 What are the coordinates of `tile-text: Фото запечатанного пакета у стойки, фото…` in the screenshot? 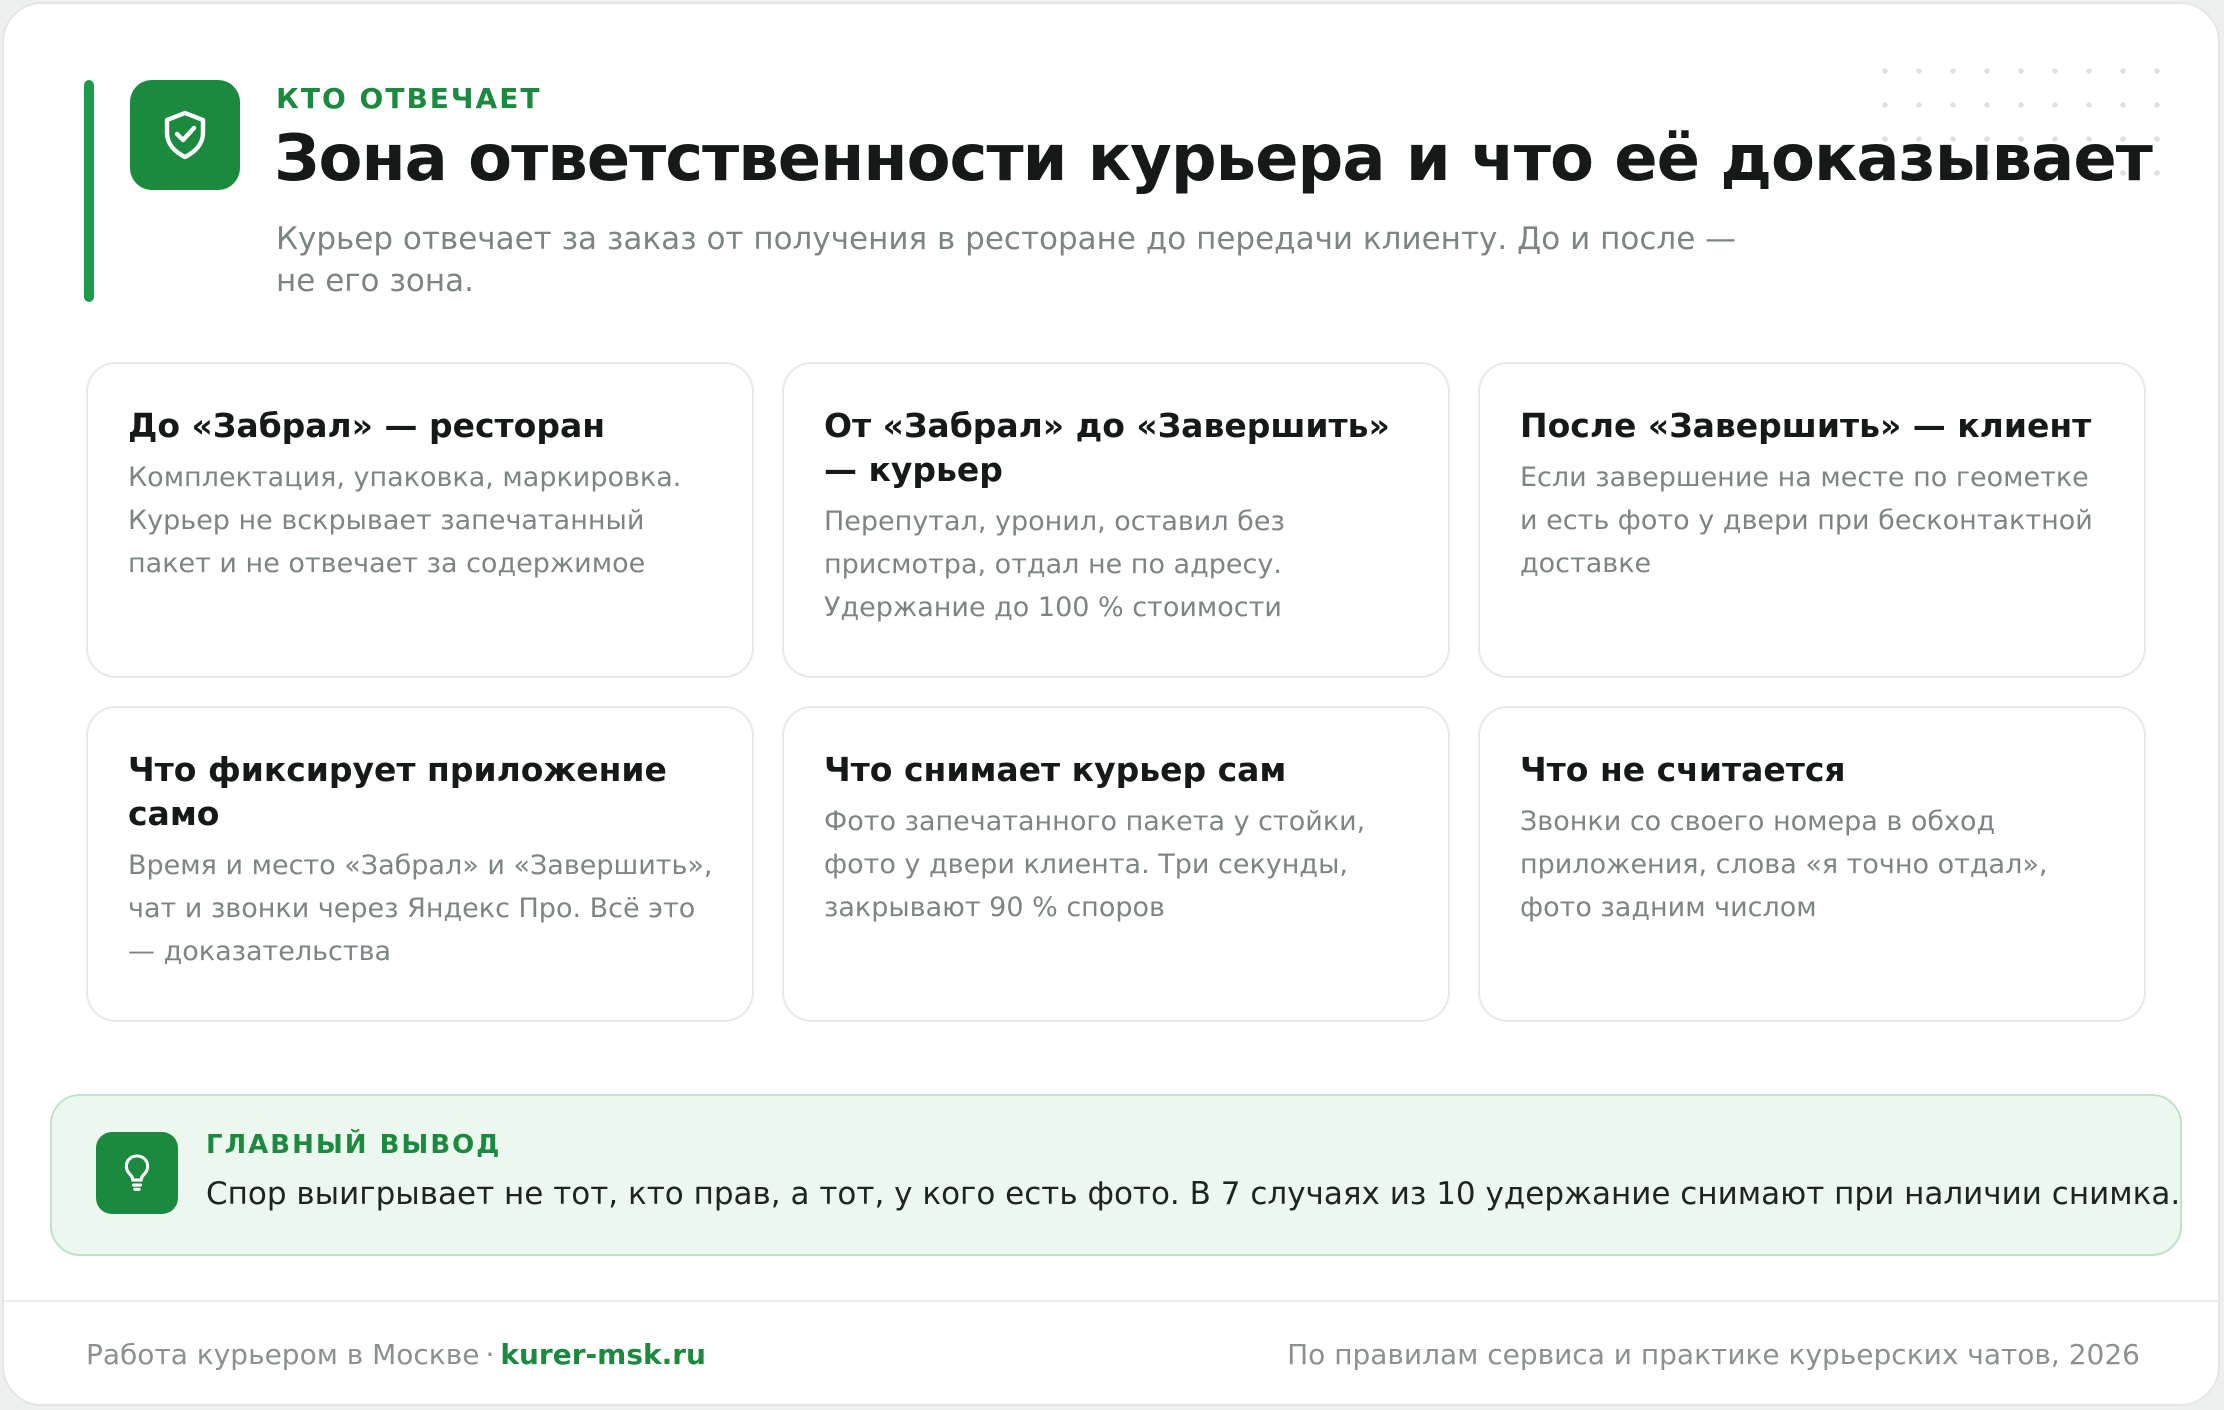 It's located at (1095, 864).